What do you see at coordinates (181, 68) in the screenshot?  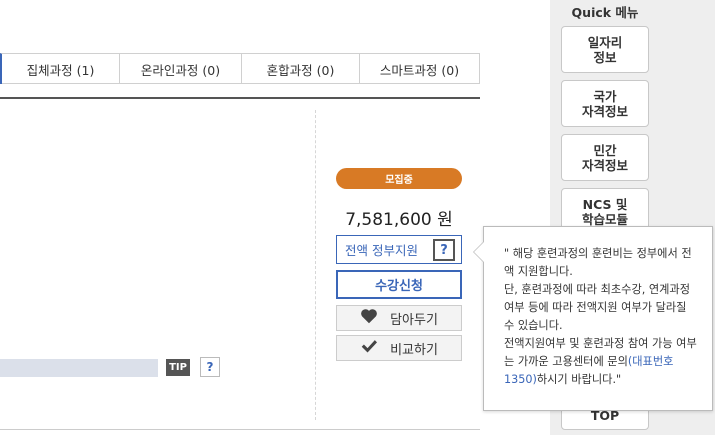 I see `tab-online: 온라인과정 (0)` at bounding box center [181, 68].